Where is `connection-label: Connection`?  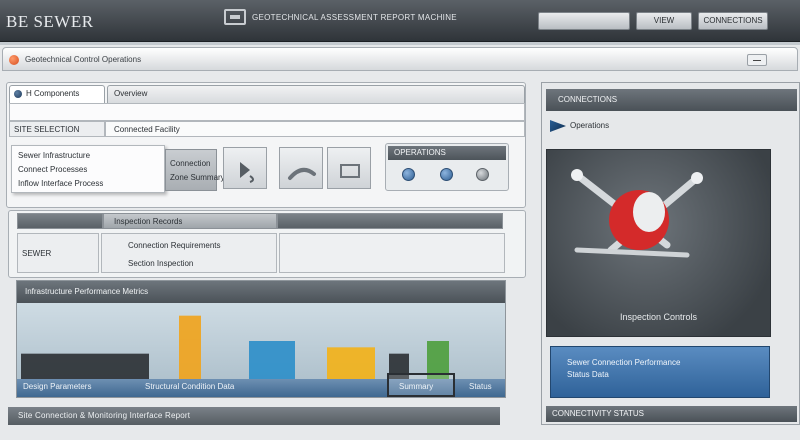 connection-label: Connection is located at coordinates (190, 163).